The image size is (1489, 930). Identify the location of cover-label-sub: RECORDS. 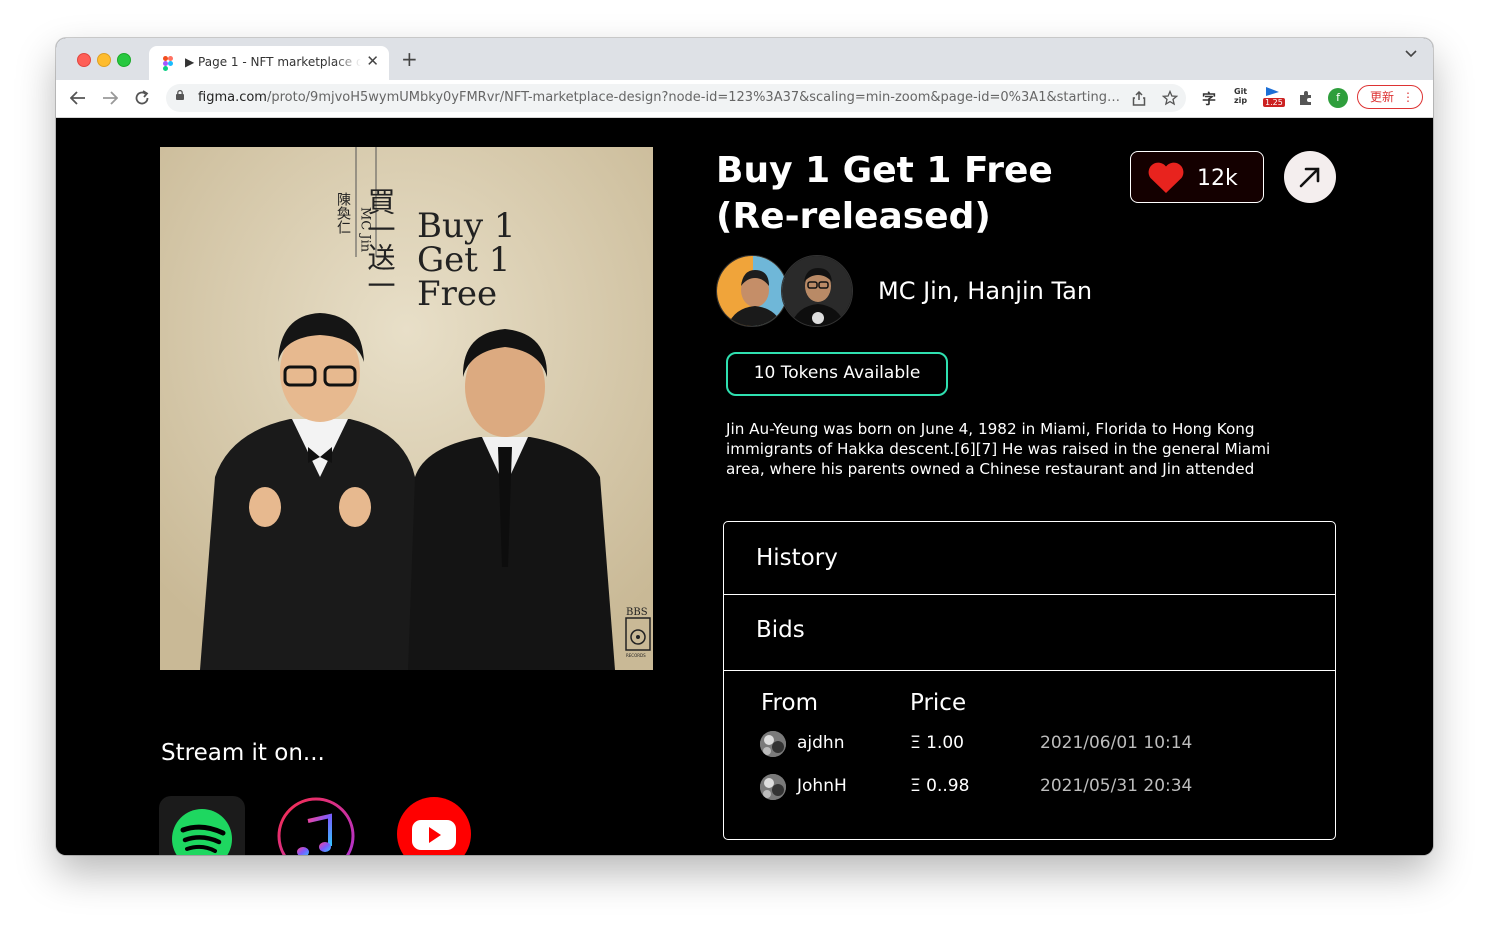
(636, 655).